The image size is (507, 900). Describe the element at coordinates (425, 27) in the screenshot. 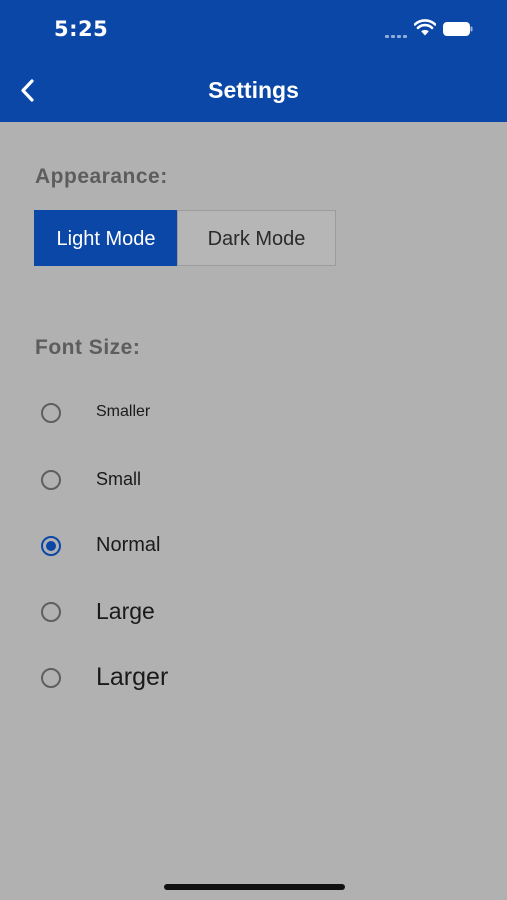

I see `wifi-icon` at that location.